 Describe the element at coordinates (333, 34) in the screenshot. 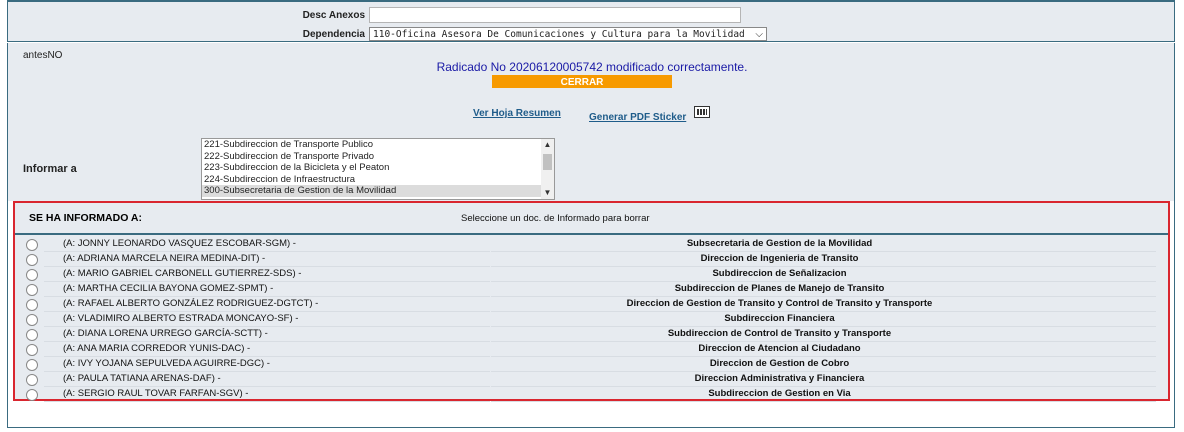

I see `dependencia-label: Dependencia` at that location.